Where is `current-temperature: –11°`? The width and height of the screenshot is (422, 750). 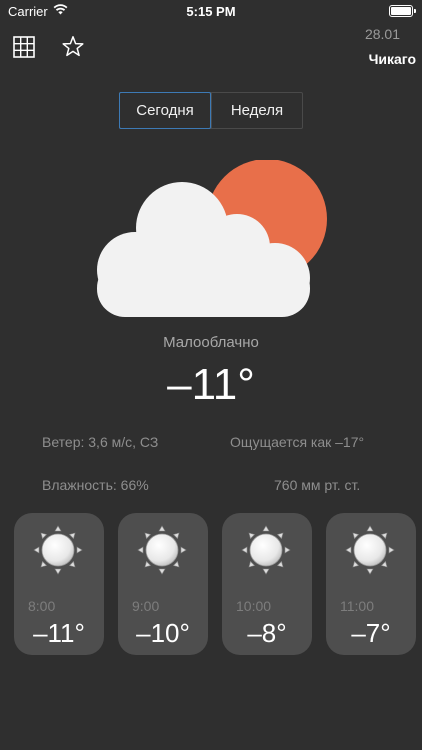
current-temperature: –11° is located at coordinates (211, 384).